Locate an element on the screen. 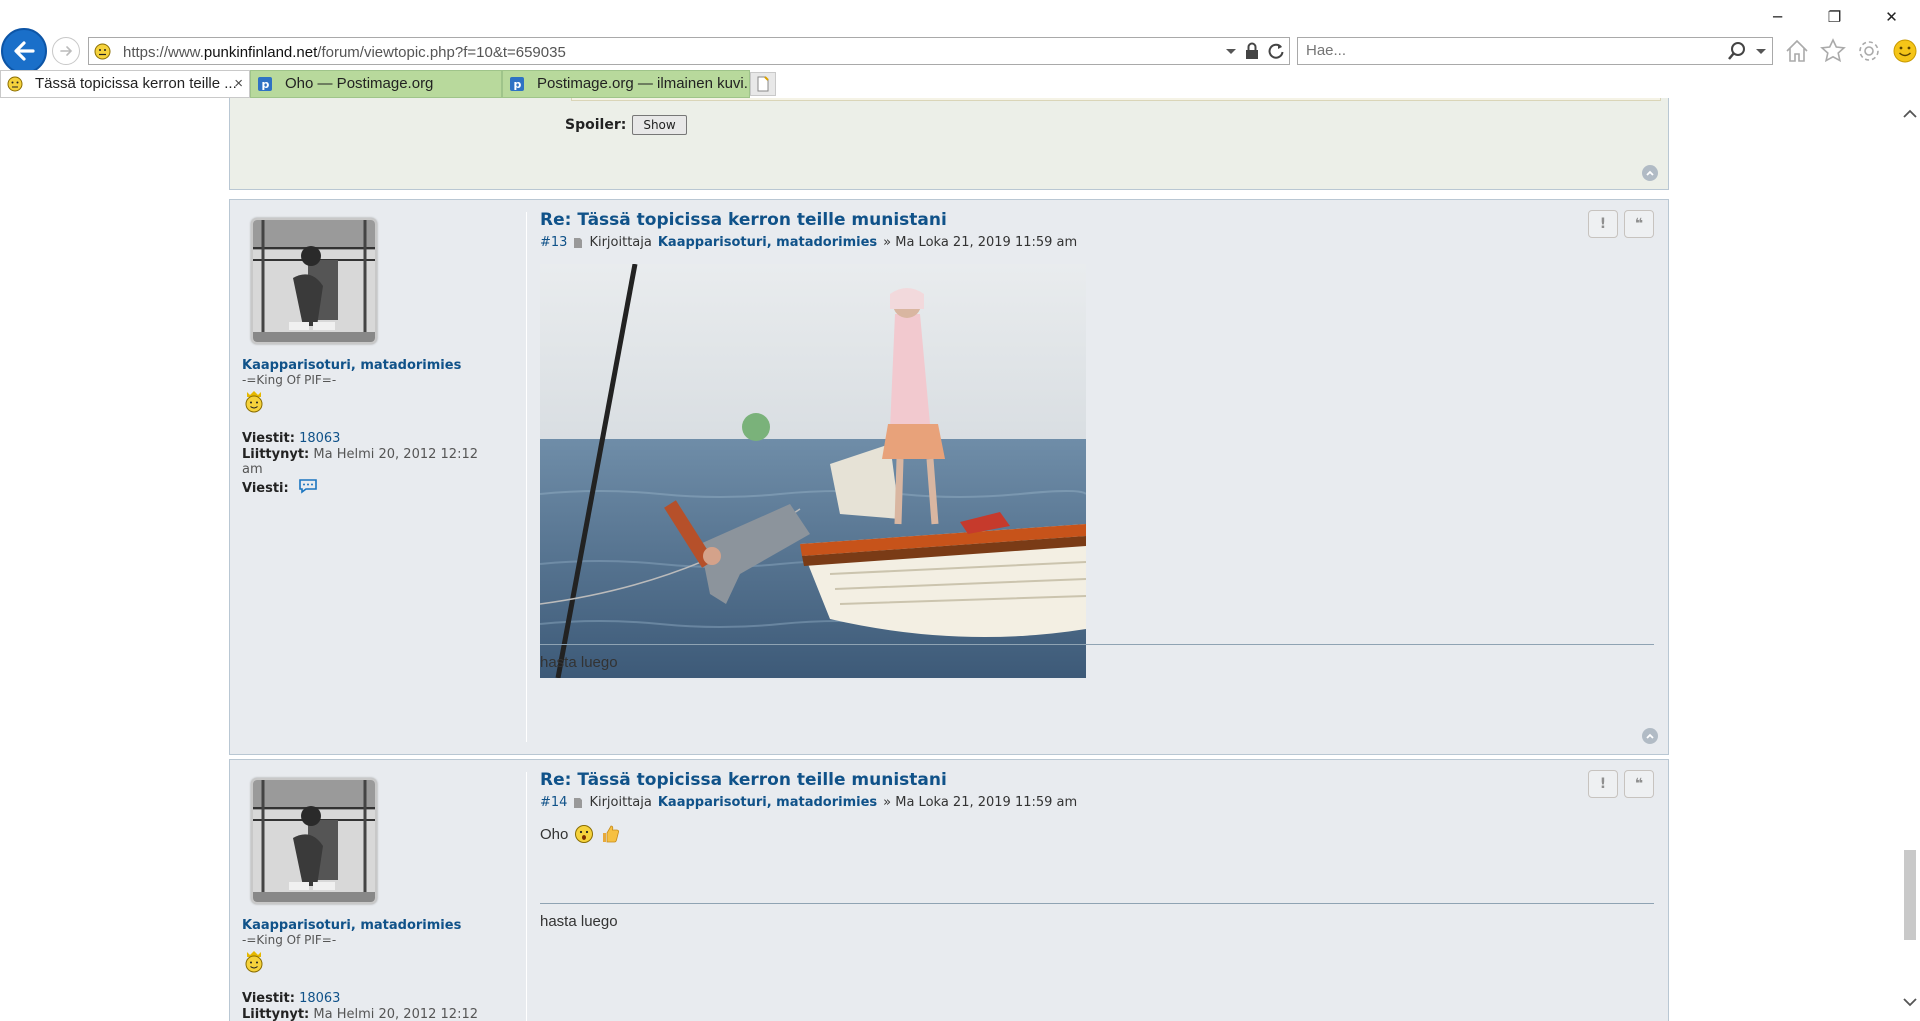 The width and height of the screenshot is (1920, 1021). post-date: » Ma Loka 21, 2019 11:59 am is located at coordinates (980, 242).